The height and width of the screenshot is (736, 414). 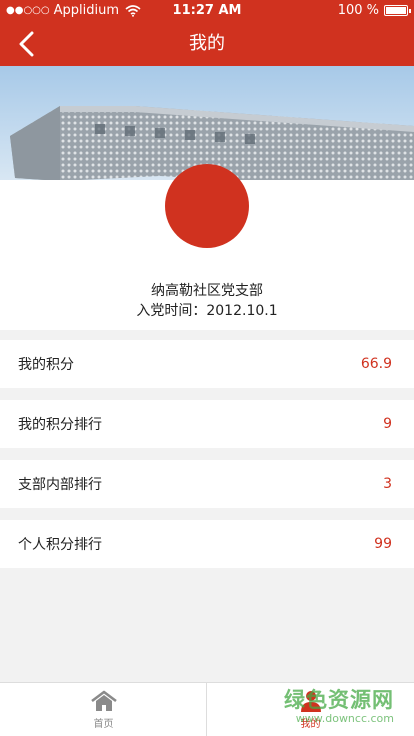 I want to click on tab-home: 首页, so click(x=103, y=709).